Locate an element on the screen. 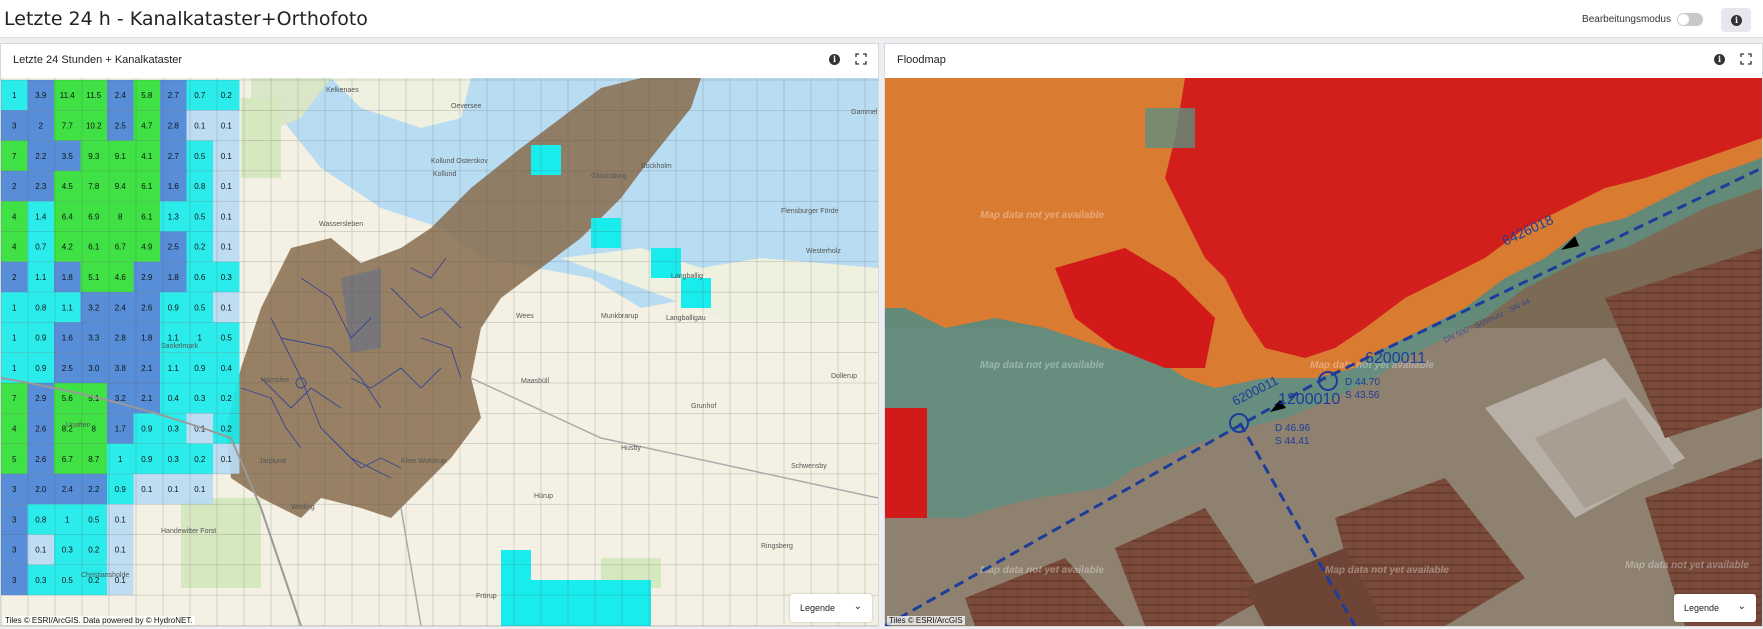 The height and width of the screenshot is (629, 1763). place-name: Weding is located at coordinates (303, 507).